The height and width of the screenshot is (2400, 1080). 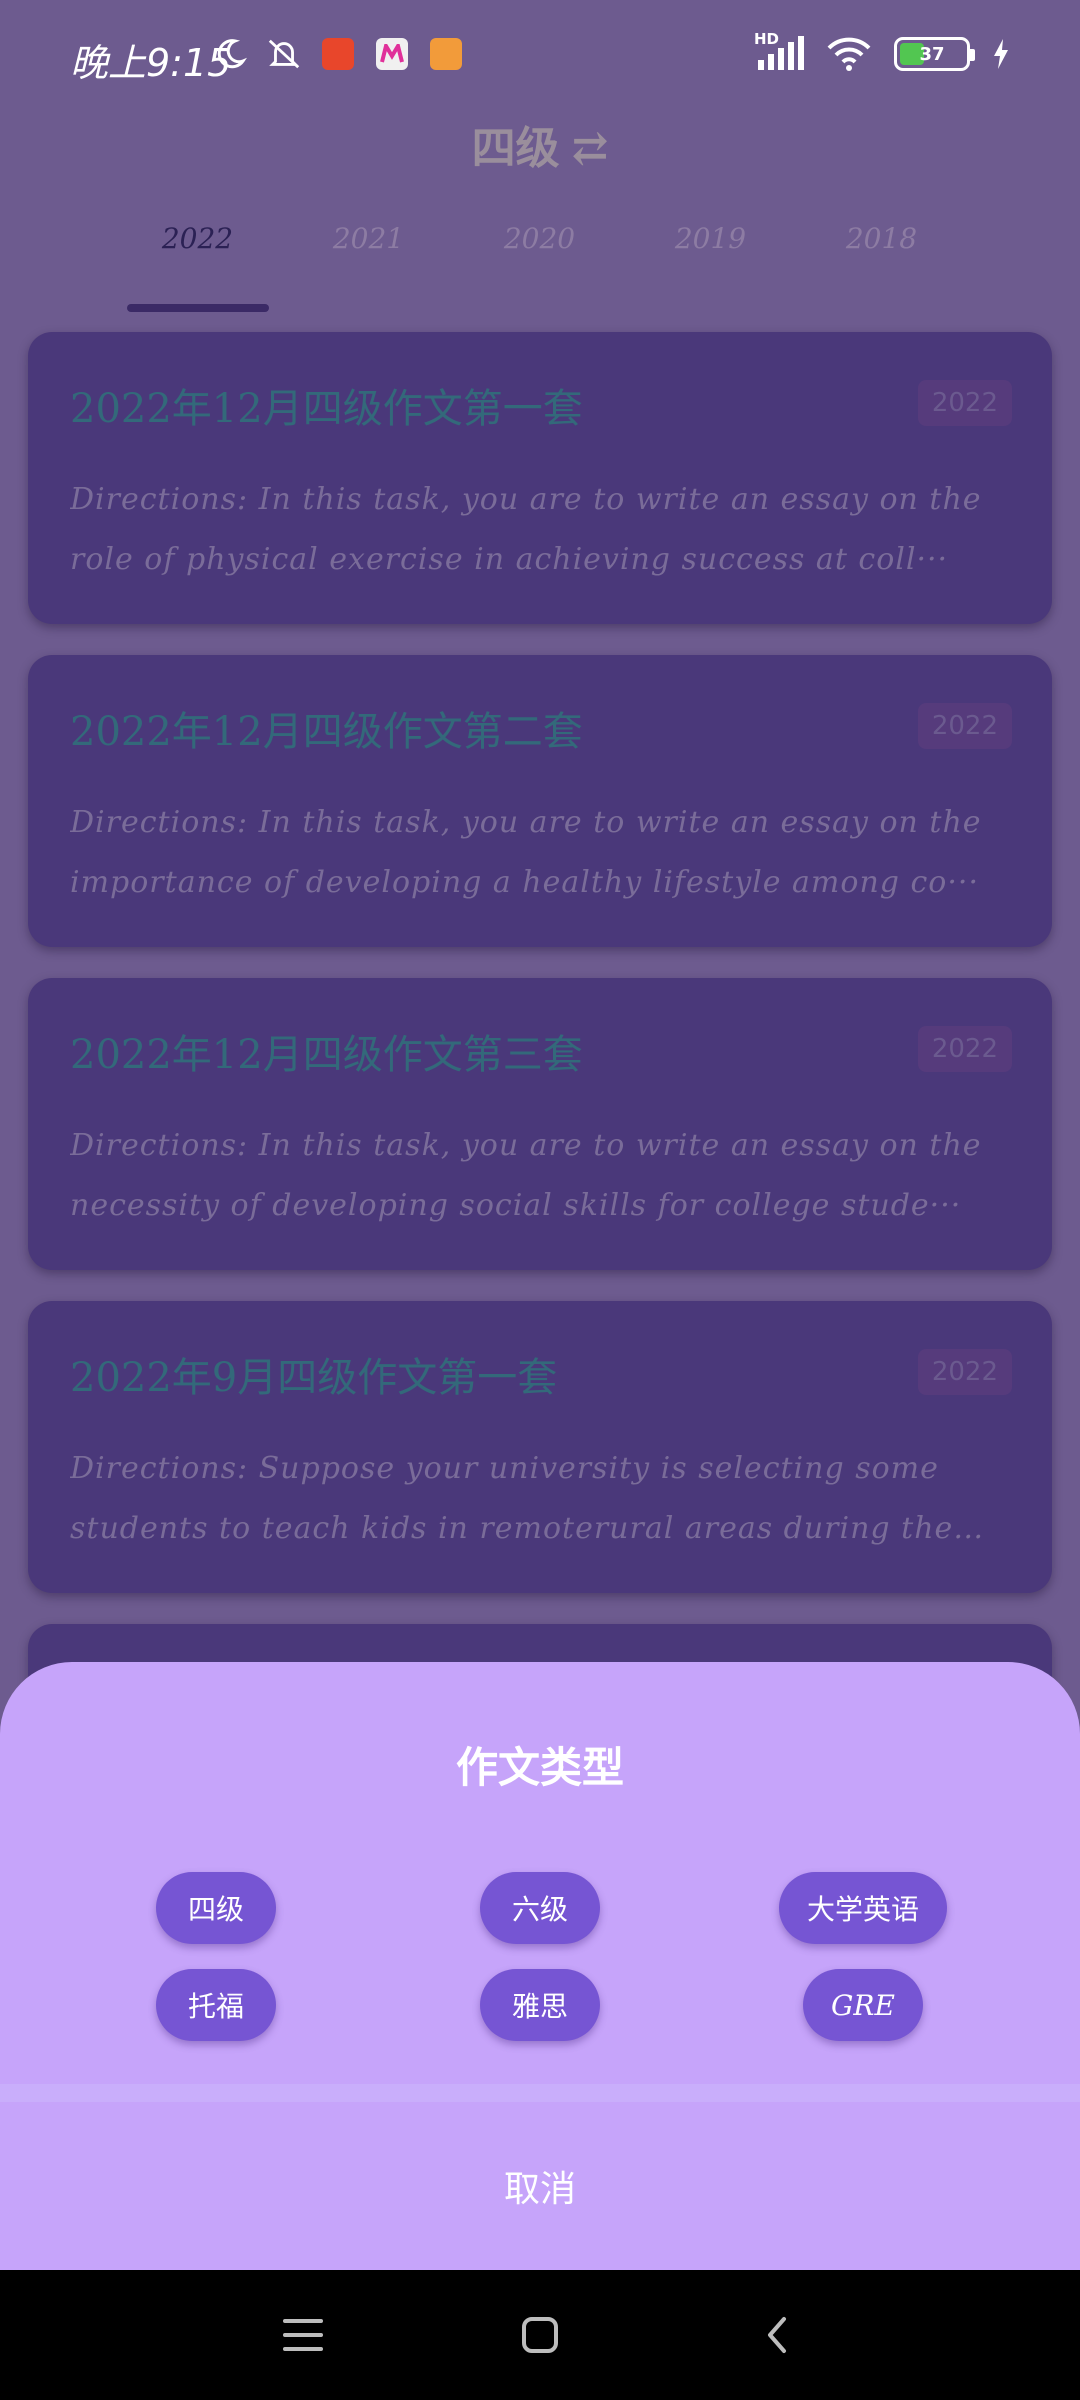 What do you see at coordinates (326, 1055) in the screenshot?
I see `essay-title: 2022年12月四级作文第三套` at bounding box center [326, 1055].